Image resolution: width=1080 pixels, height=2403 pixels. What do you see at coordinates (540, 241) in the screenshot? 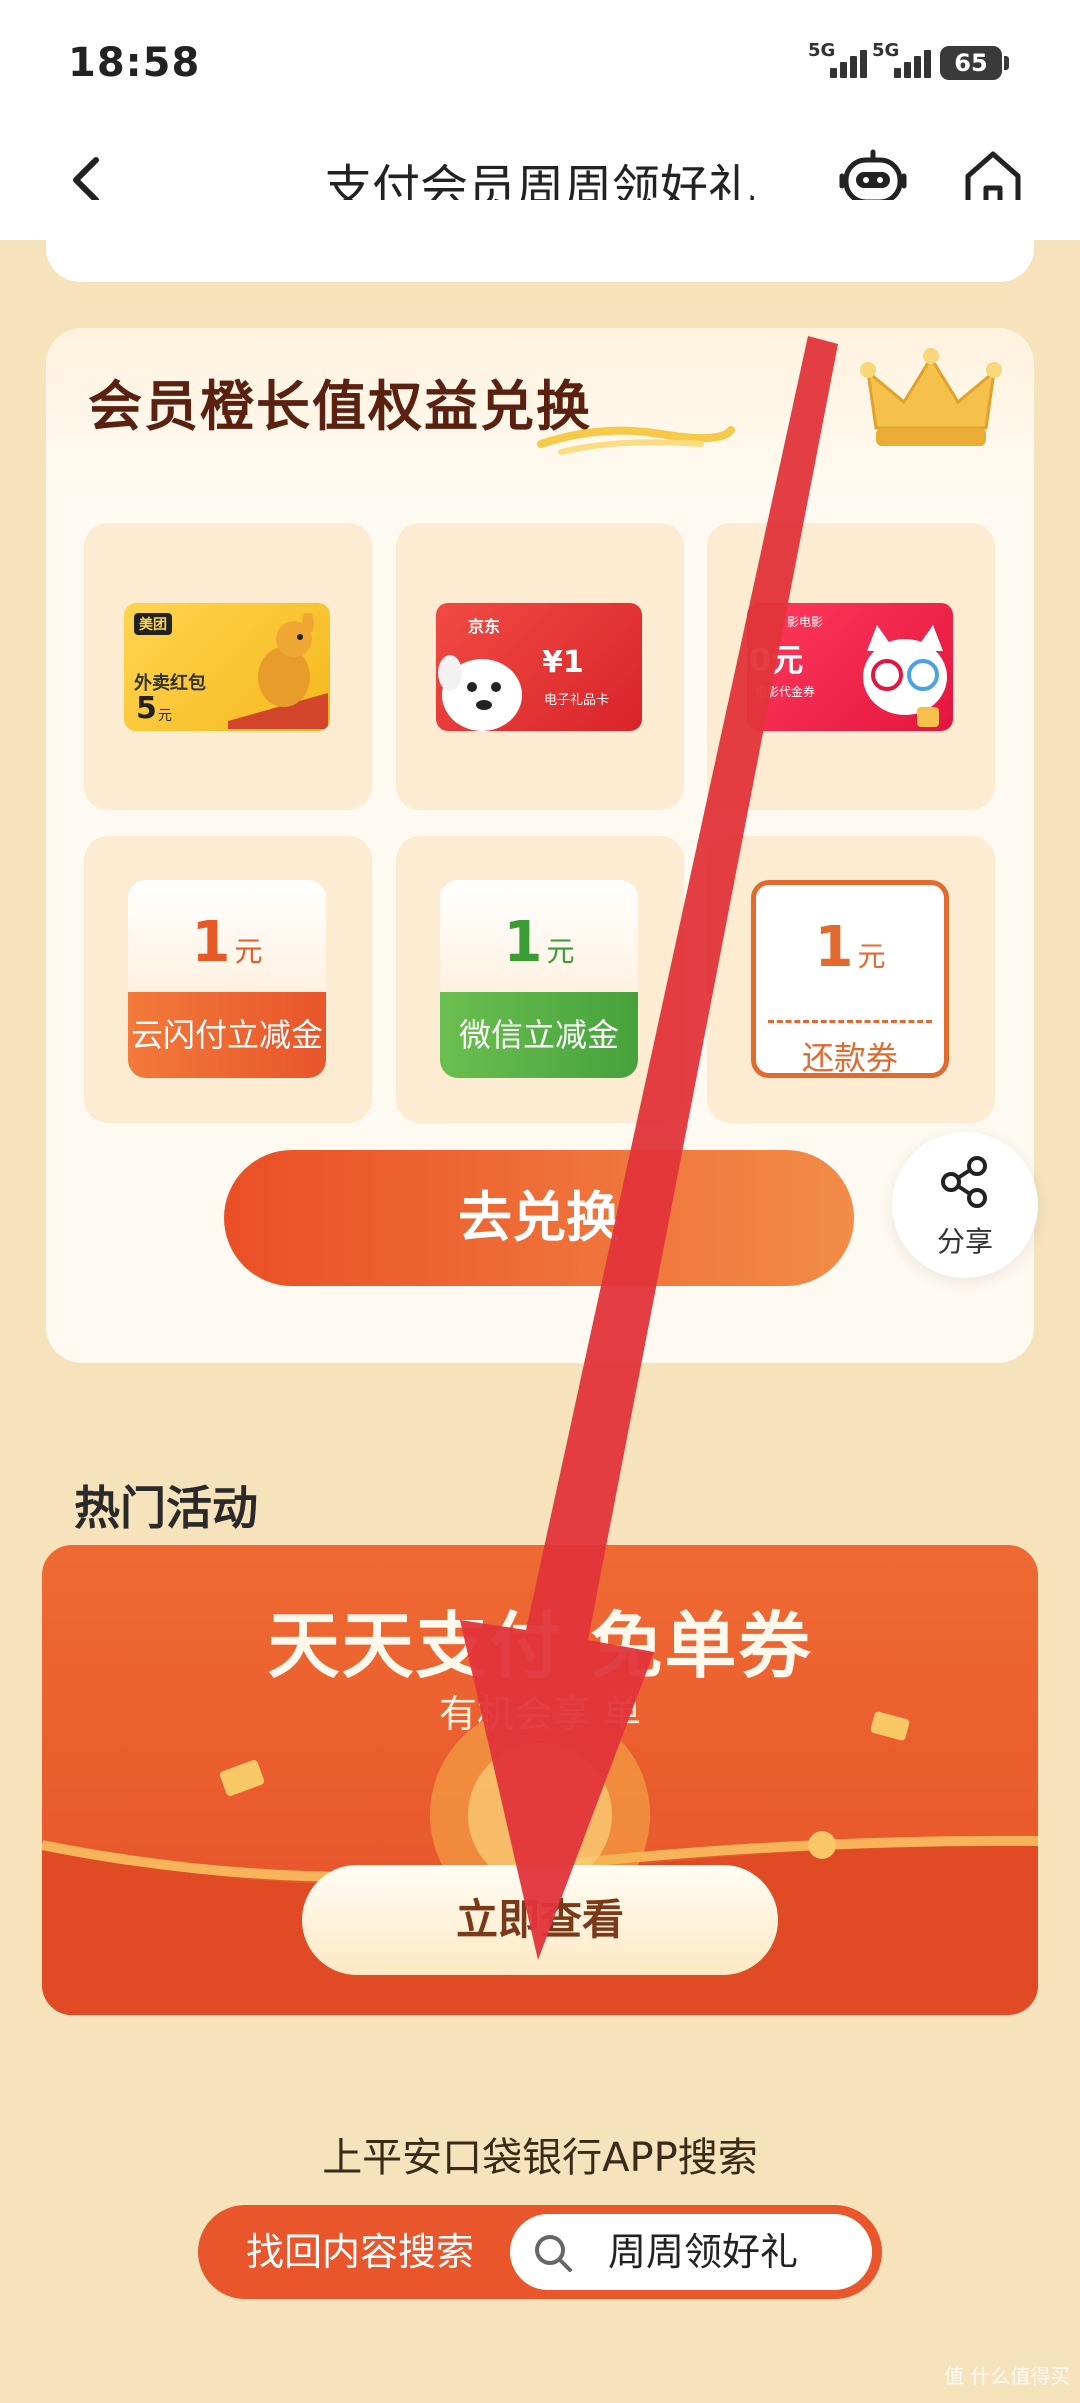
I see `previous-section-card` at bounding box center [540, 241].